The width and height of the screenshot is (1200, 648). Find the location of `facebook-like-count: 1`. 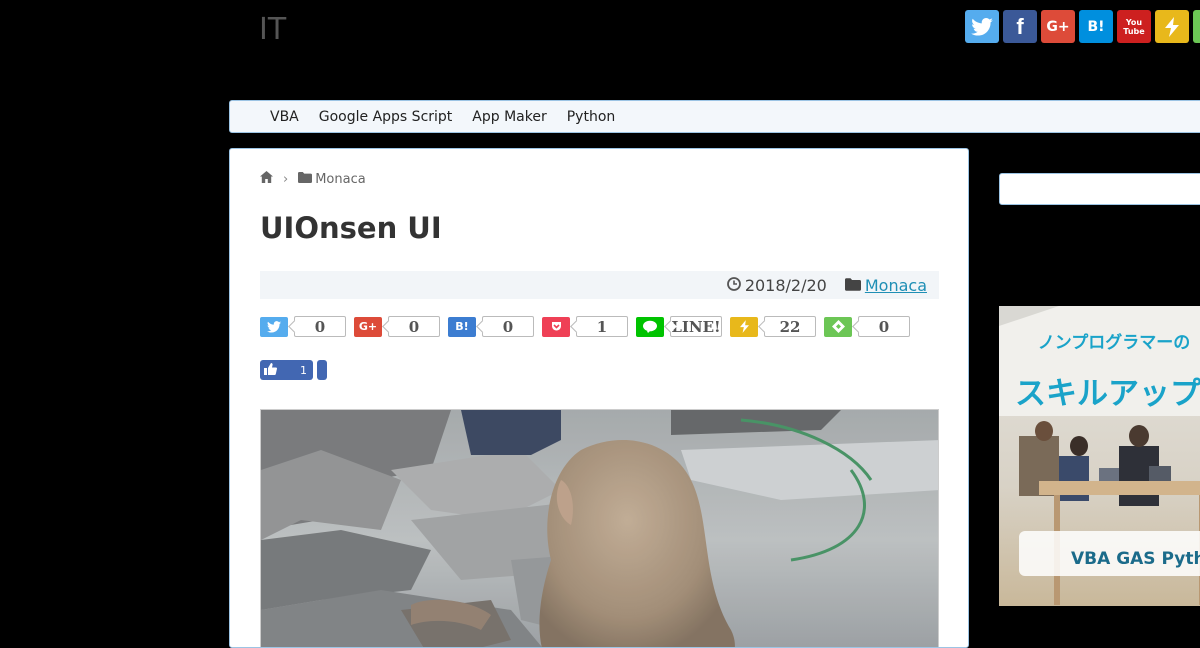

facebook-like-count: 1 is located at coordinates (303, 370).